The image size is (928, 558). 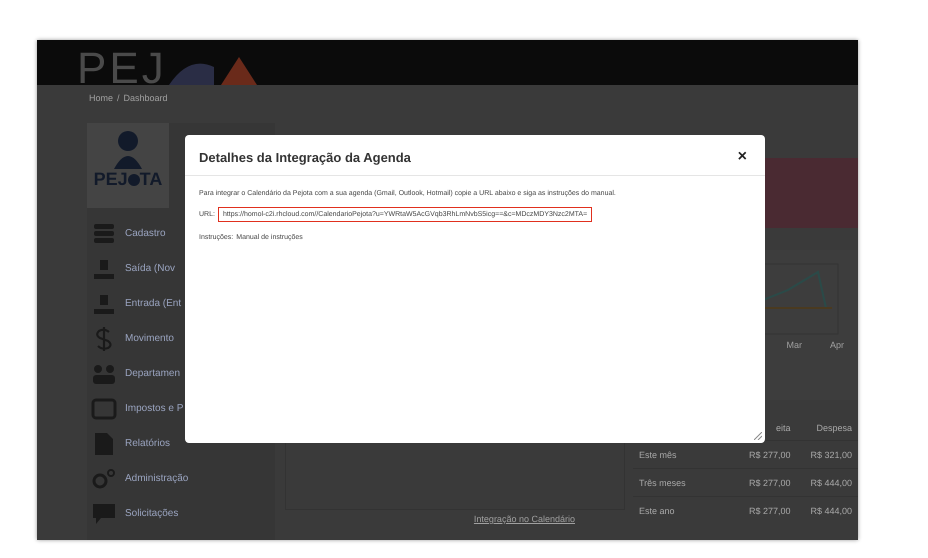 I want to click on column-header: eita, so click(x=783, y=428).